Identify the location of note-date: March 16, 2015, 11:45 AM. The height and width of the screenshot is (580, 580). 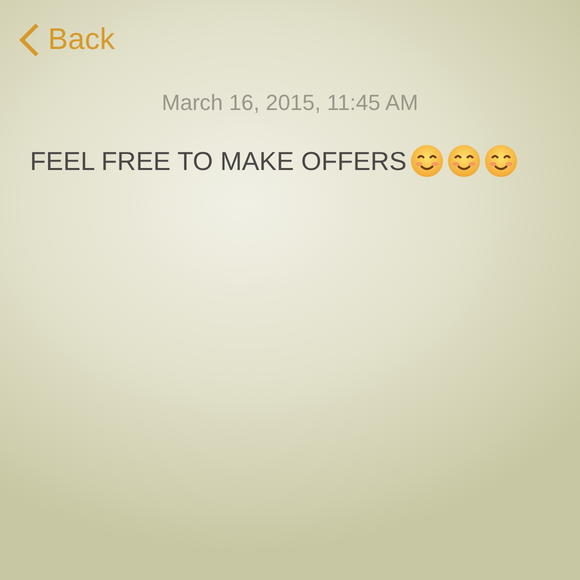
(290, 103).